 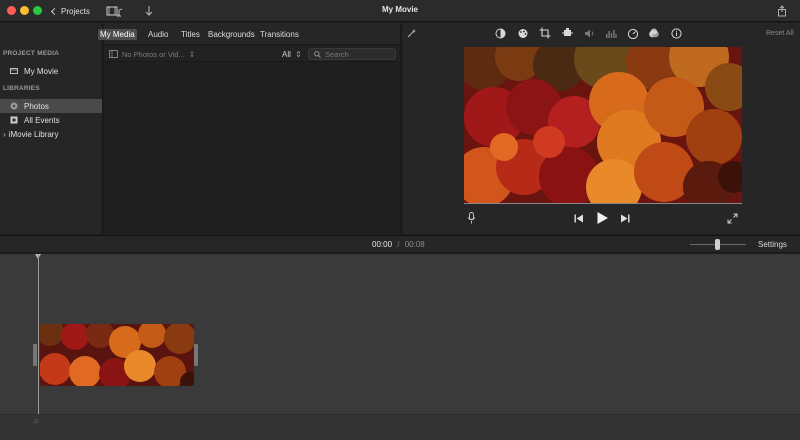 I want to click on media-filter-value: All, so click(x=286, y=54).